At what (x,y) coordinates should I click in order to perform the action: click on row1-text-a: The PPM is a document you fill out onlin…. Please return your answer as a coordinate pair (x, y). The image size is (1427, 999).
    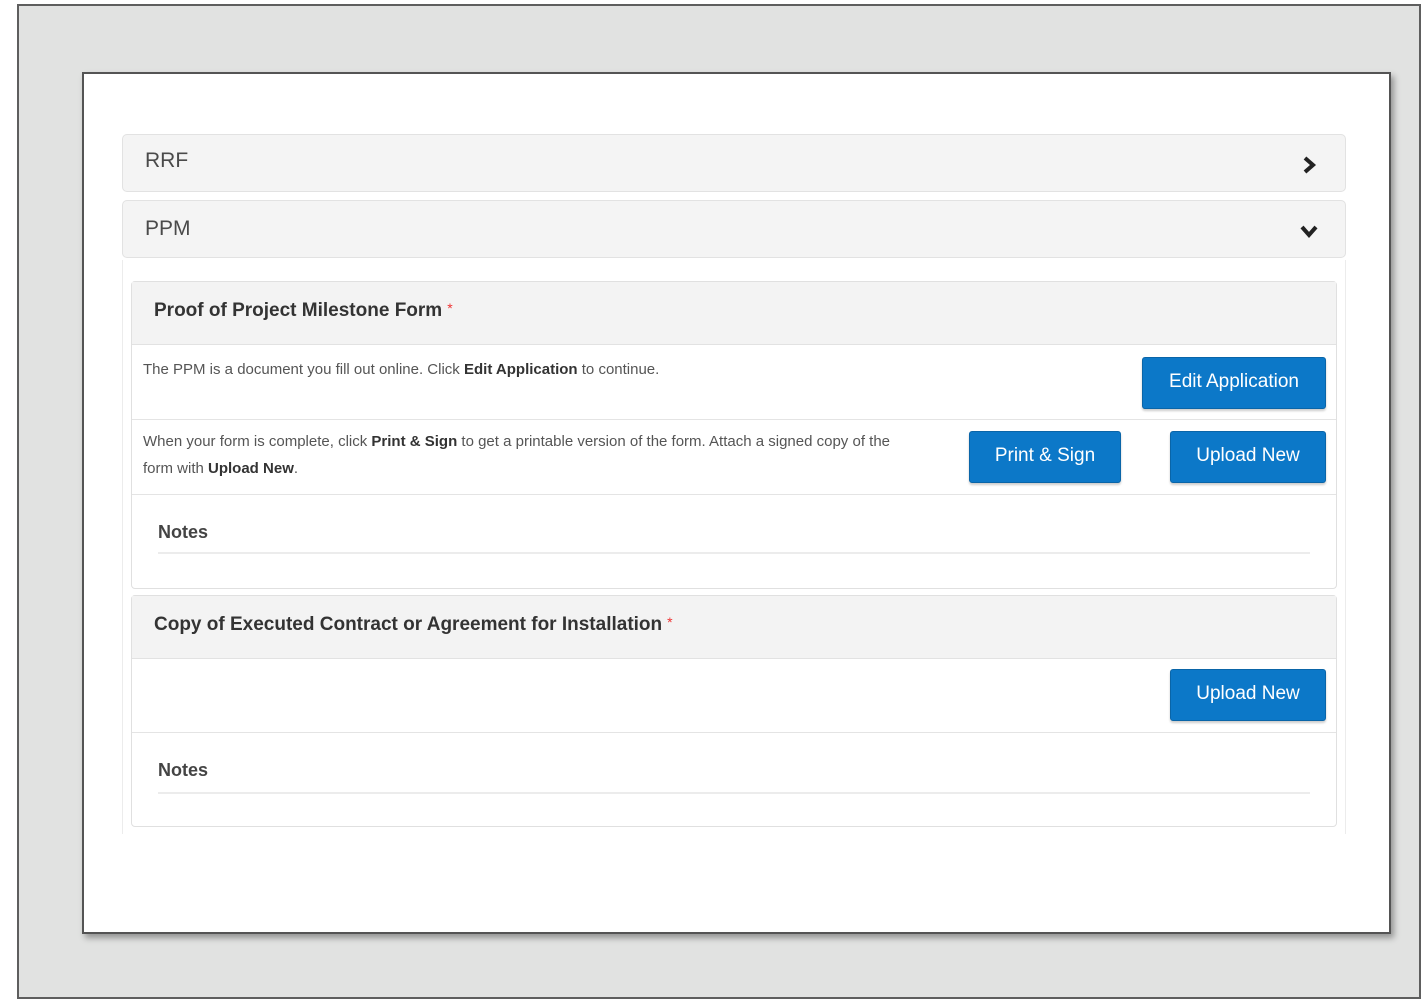
    Looking at the image, I should click on (303, 369).